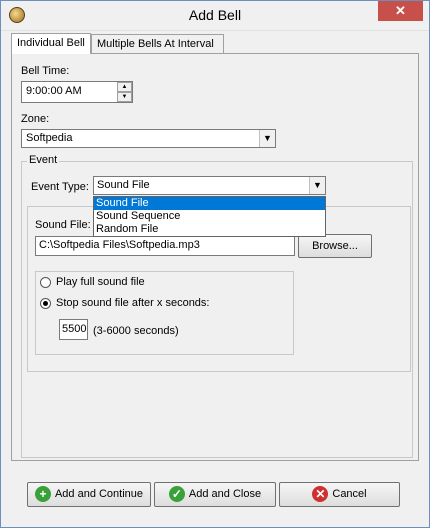 The image size is (430, 528). Describe the element at coordinates (99, 494) in the screenshot. I see `add-continue-label: Add and Continue` at that location.